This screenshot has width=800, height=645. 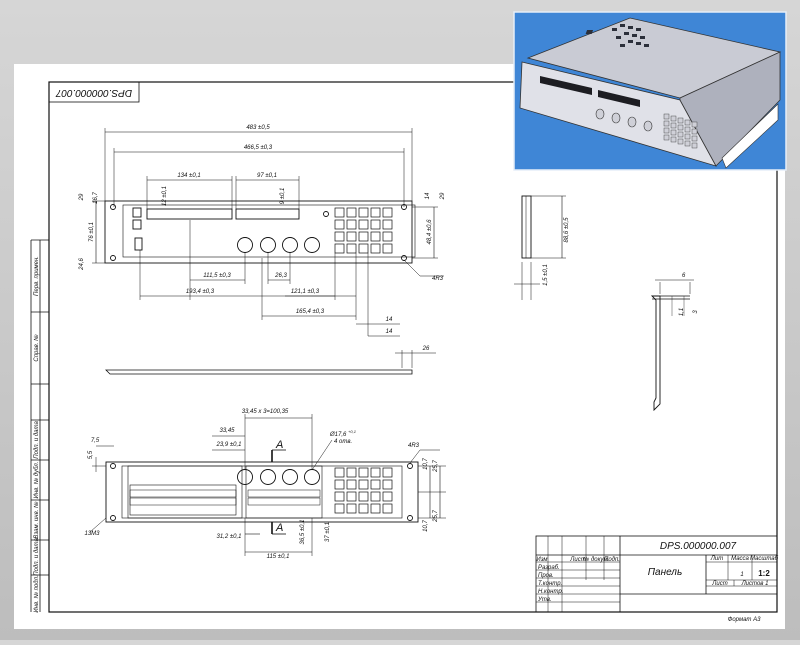 I want to click on dim-display-width: 134 ±0,1, so click(x=188, y=176).